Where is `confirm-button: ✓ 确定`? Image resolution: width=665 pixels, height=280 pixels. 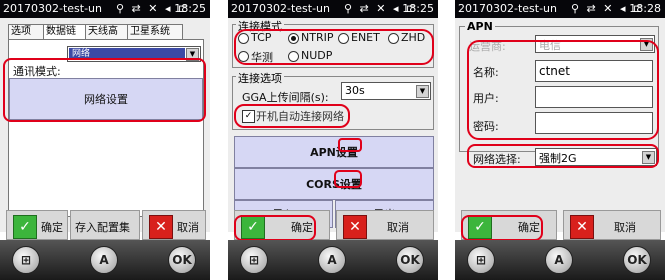
confirm-button: ✓ 确定 is located at coordinates (37, 225).